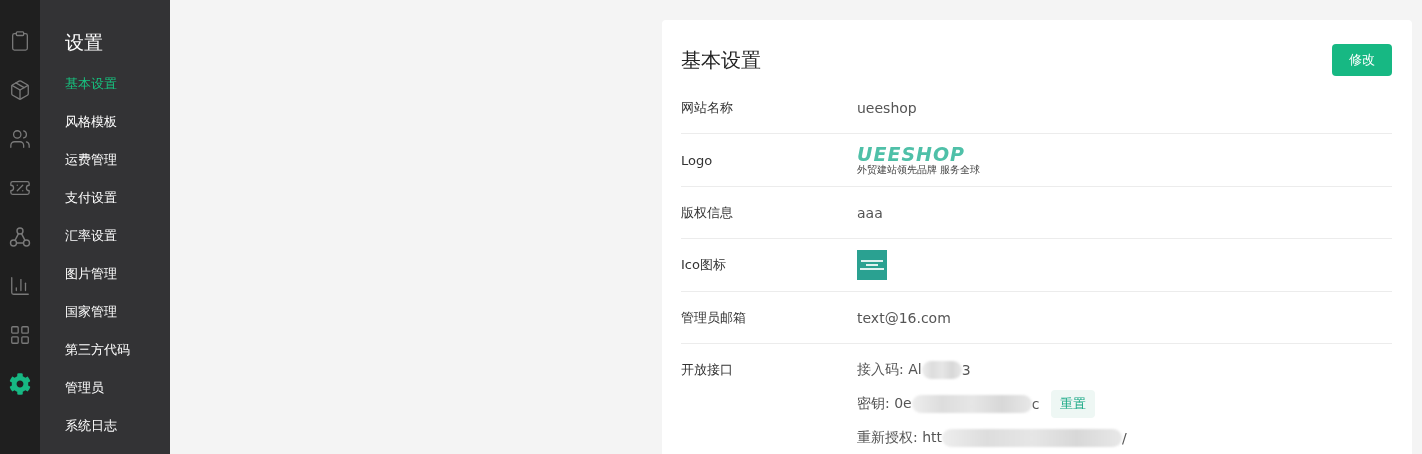 The image size is (1422, 454). What do you see at coordinates (900, 438) in the screenshot?
I see `api-line-text: 重新授权: htt` at bounding box center [900, 438].